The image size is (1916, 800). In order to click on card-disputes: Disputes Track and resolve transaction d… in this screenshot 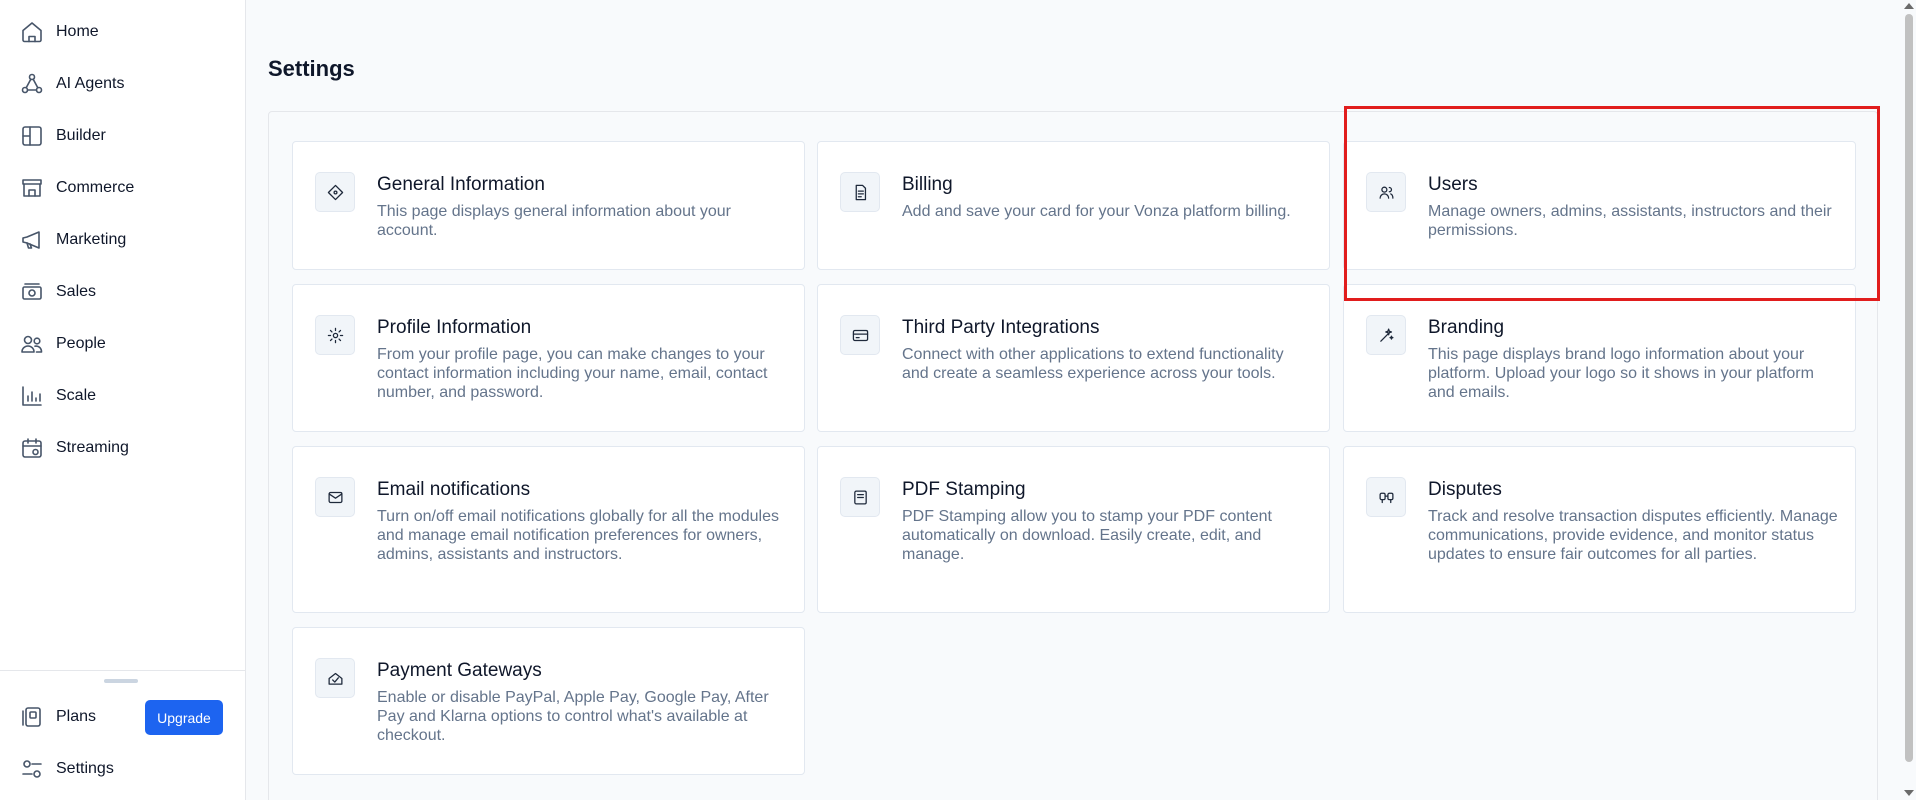, I will do `click(1599, 529)`.